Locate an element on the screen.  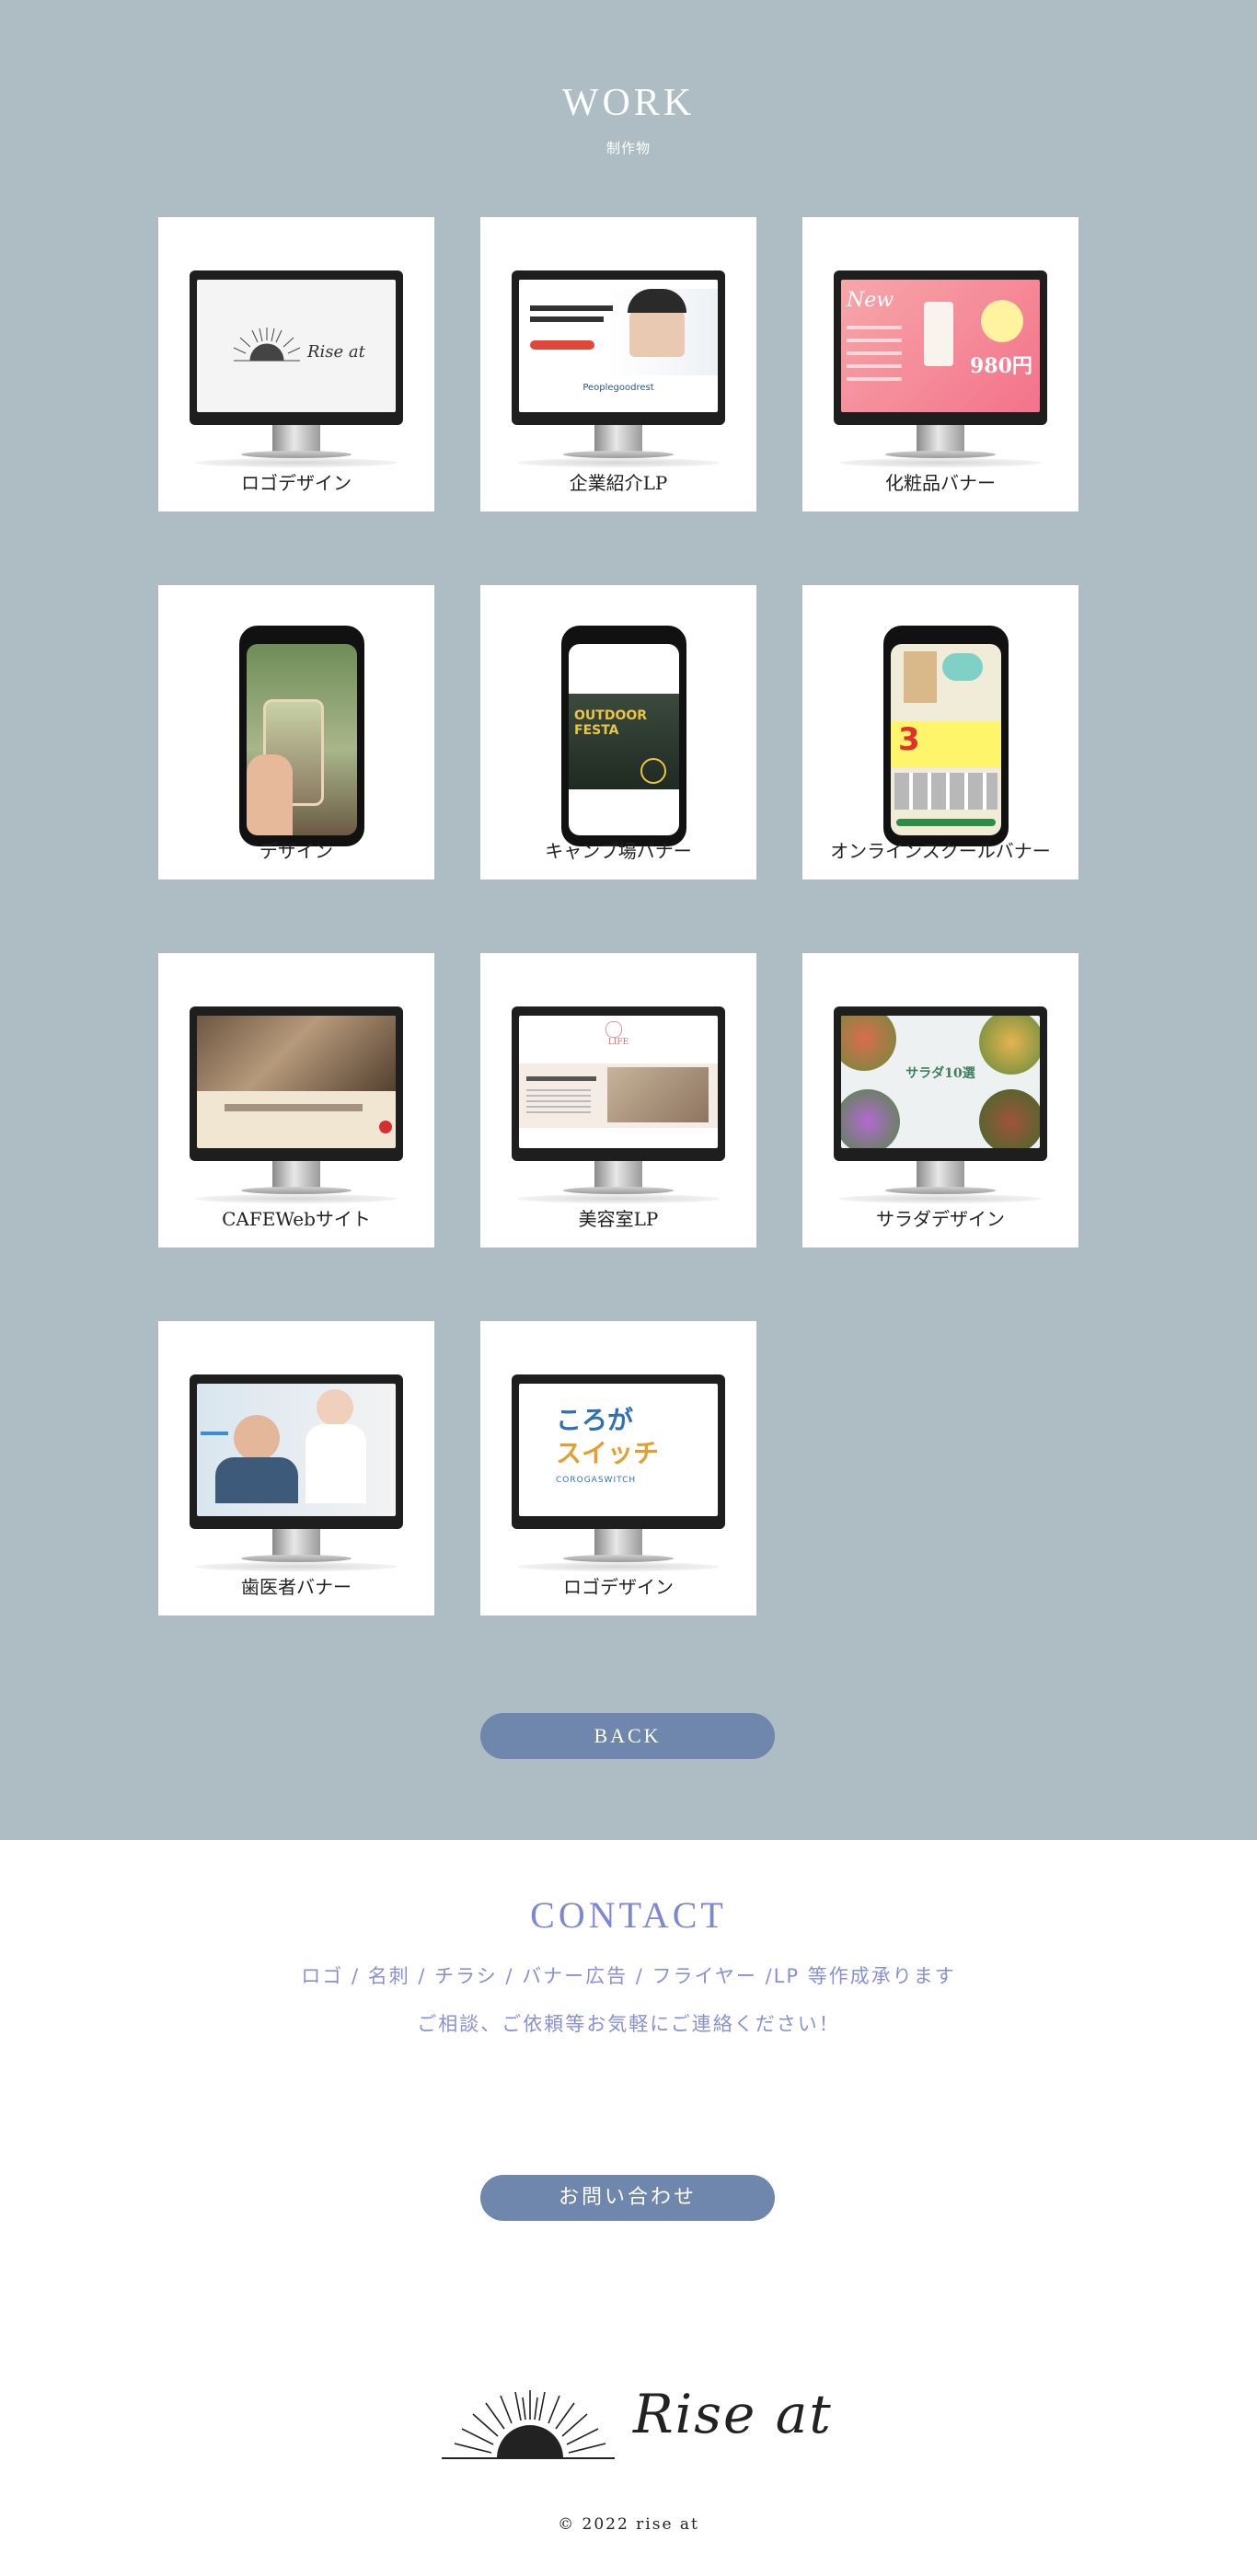
monitor-mockup: New 980円 is located at coordinates (940, 347).